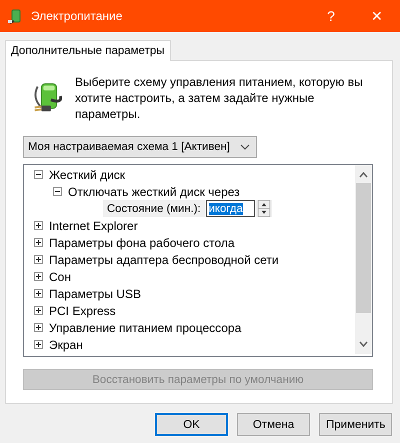  I want to click on chevron-down-icon, so click(245, 147).